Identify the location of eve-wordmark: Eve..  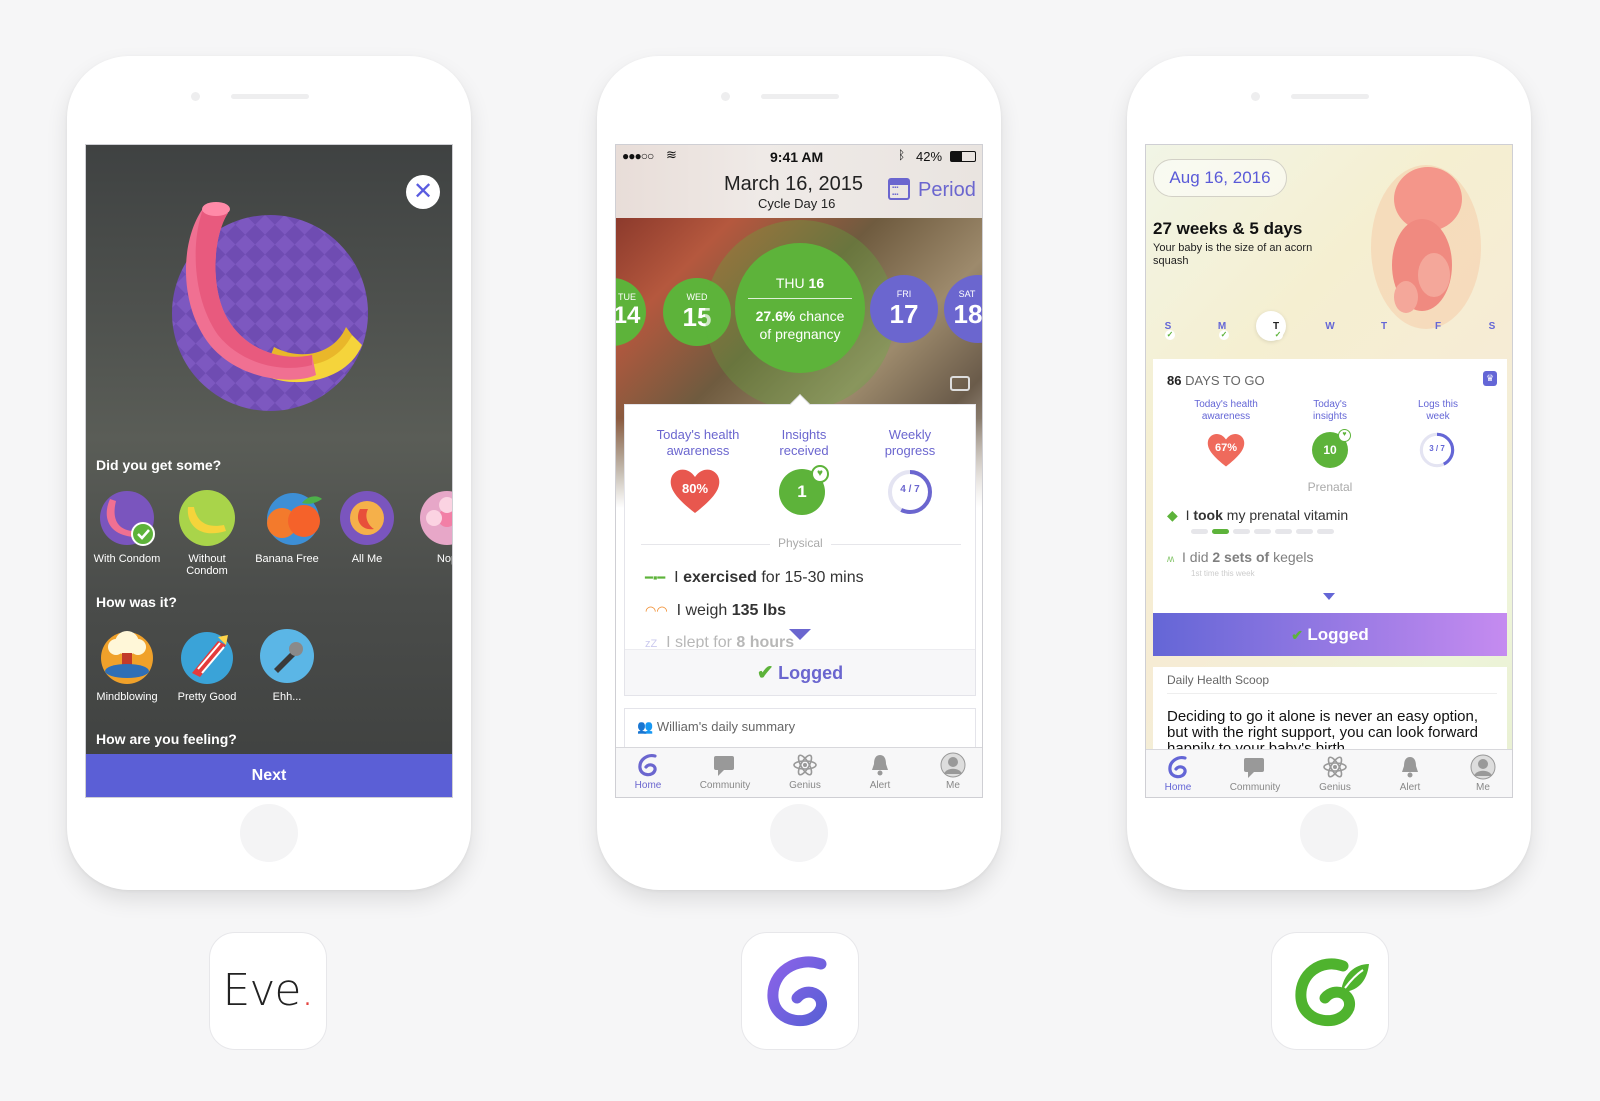
(268, 990).